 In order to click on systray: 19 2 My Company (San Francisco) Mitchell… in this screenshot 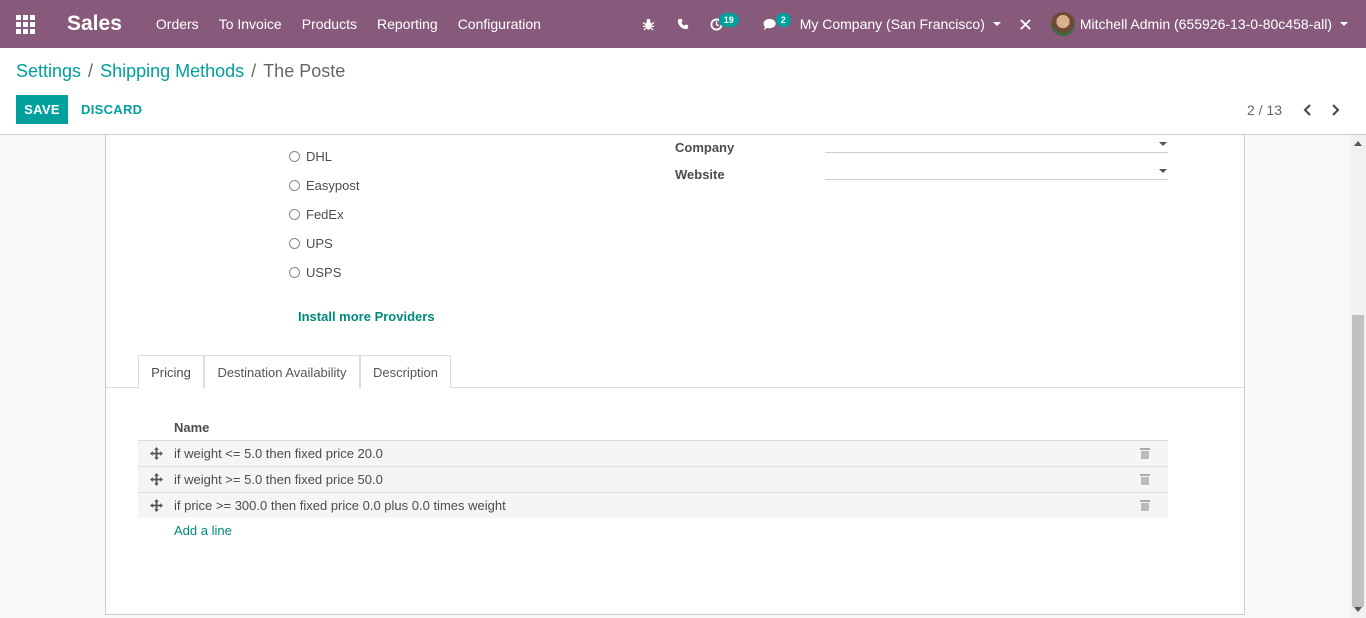, I will do `click(999, 24)`.